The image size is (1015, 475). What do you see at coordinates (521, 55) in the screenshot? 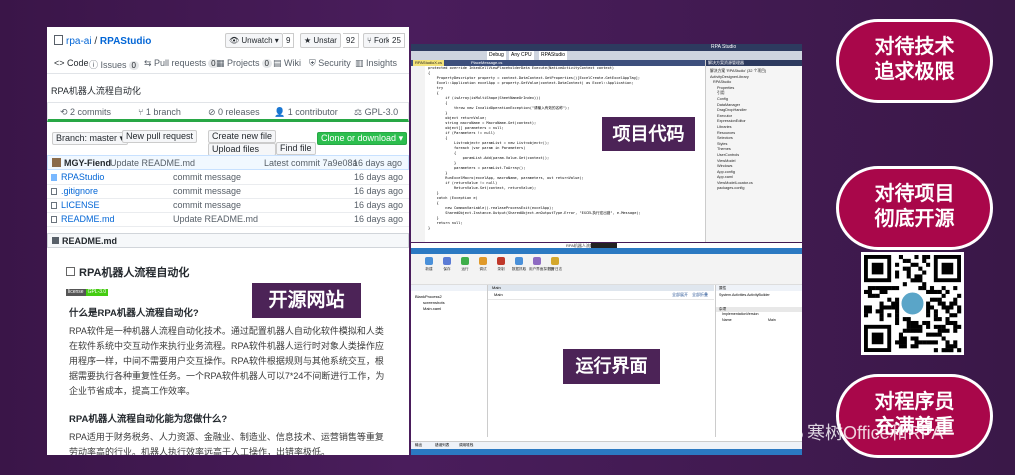
I see `config-cpu-select: Any CPU` at bounding box center [521, 55].